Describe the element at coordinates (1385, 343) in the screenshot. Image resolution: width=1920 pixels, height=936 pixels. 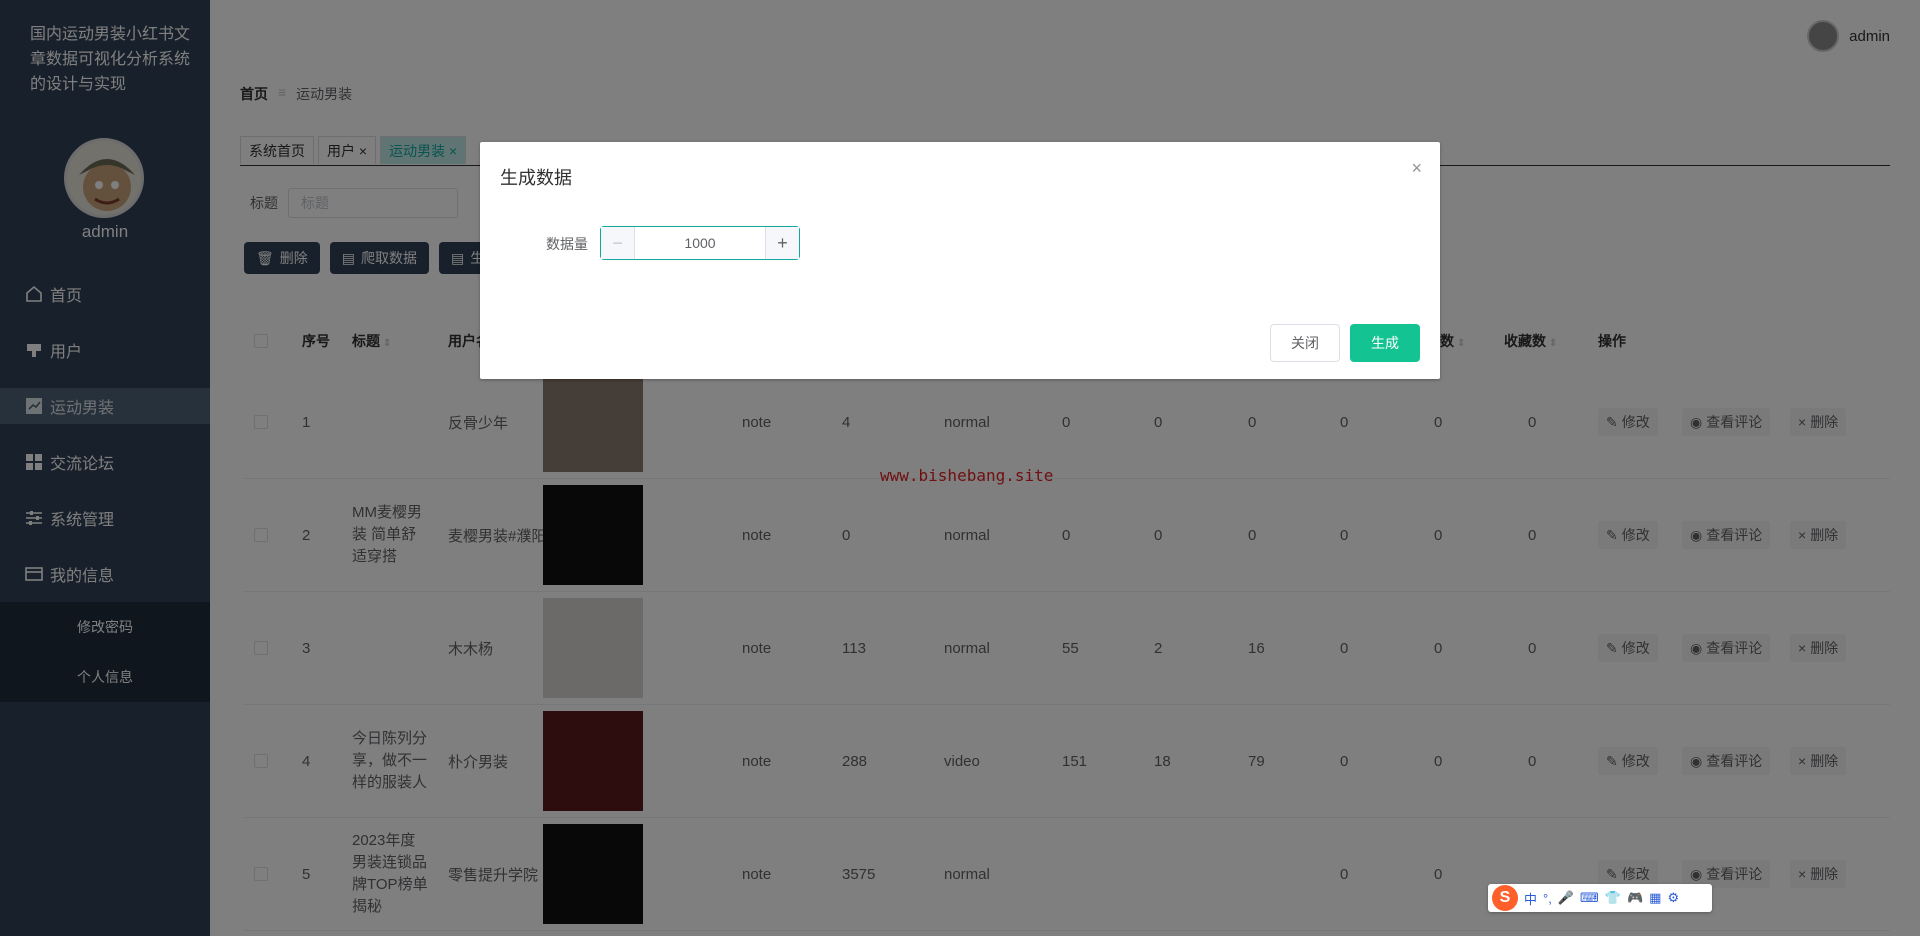
I see `dialog-generate-button: 生成` at that location.